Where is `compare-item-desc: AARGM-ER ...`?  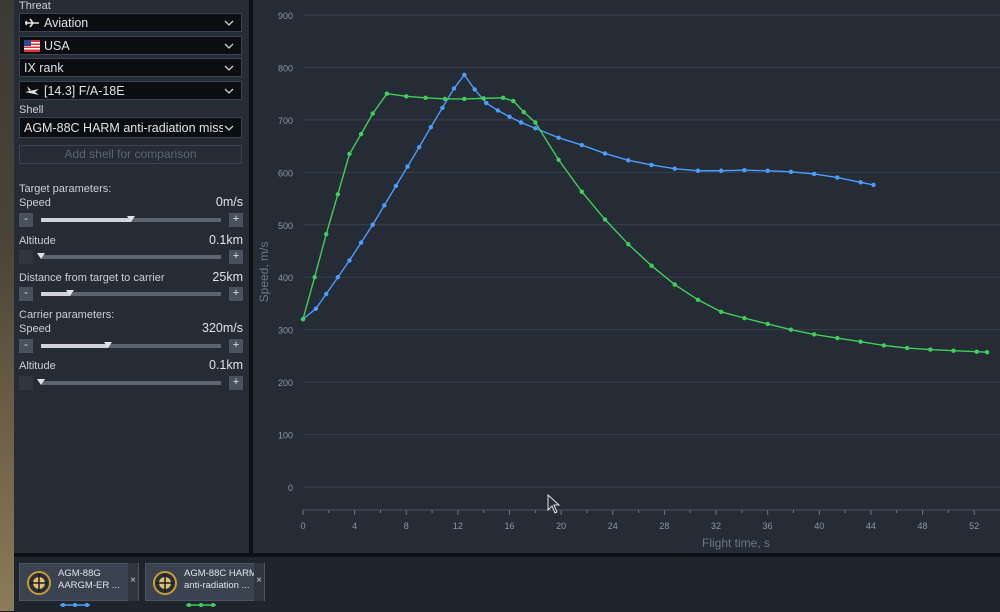
compare-item-desc: AARGM-ER ... is located at coordinates (89, 585).